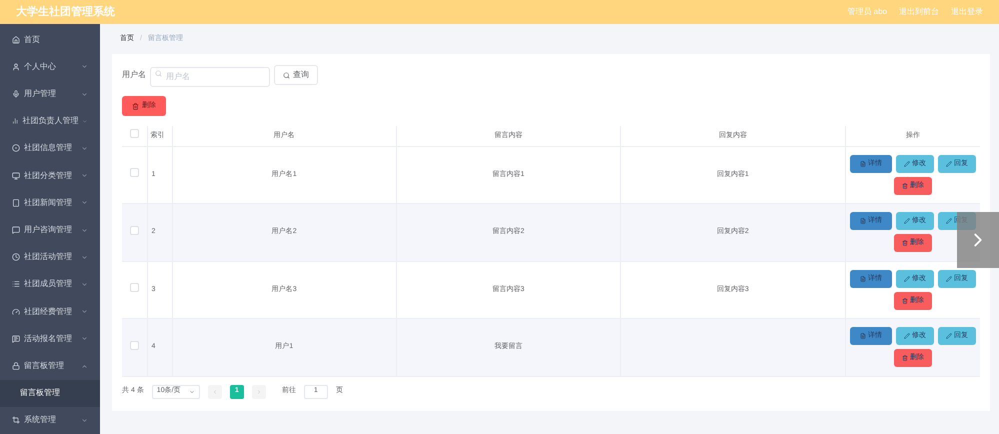 This screenshot has height=434, width=999. I want to click on sidebar-item: 社团分类管理, so click(50, 176).